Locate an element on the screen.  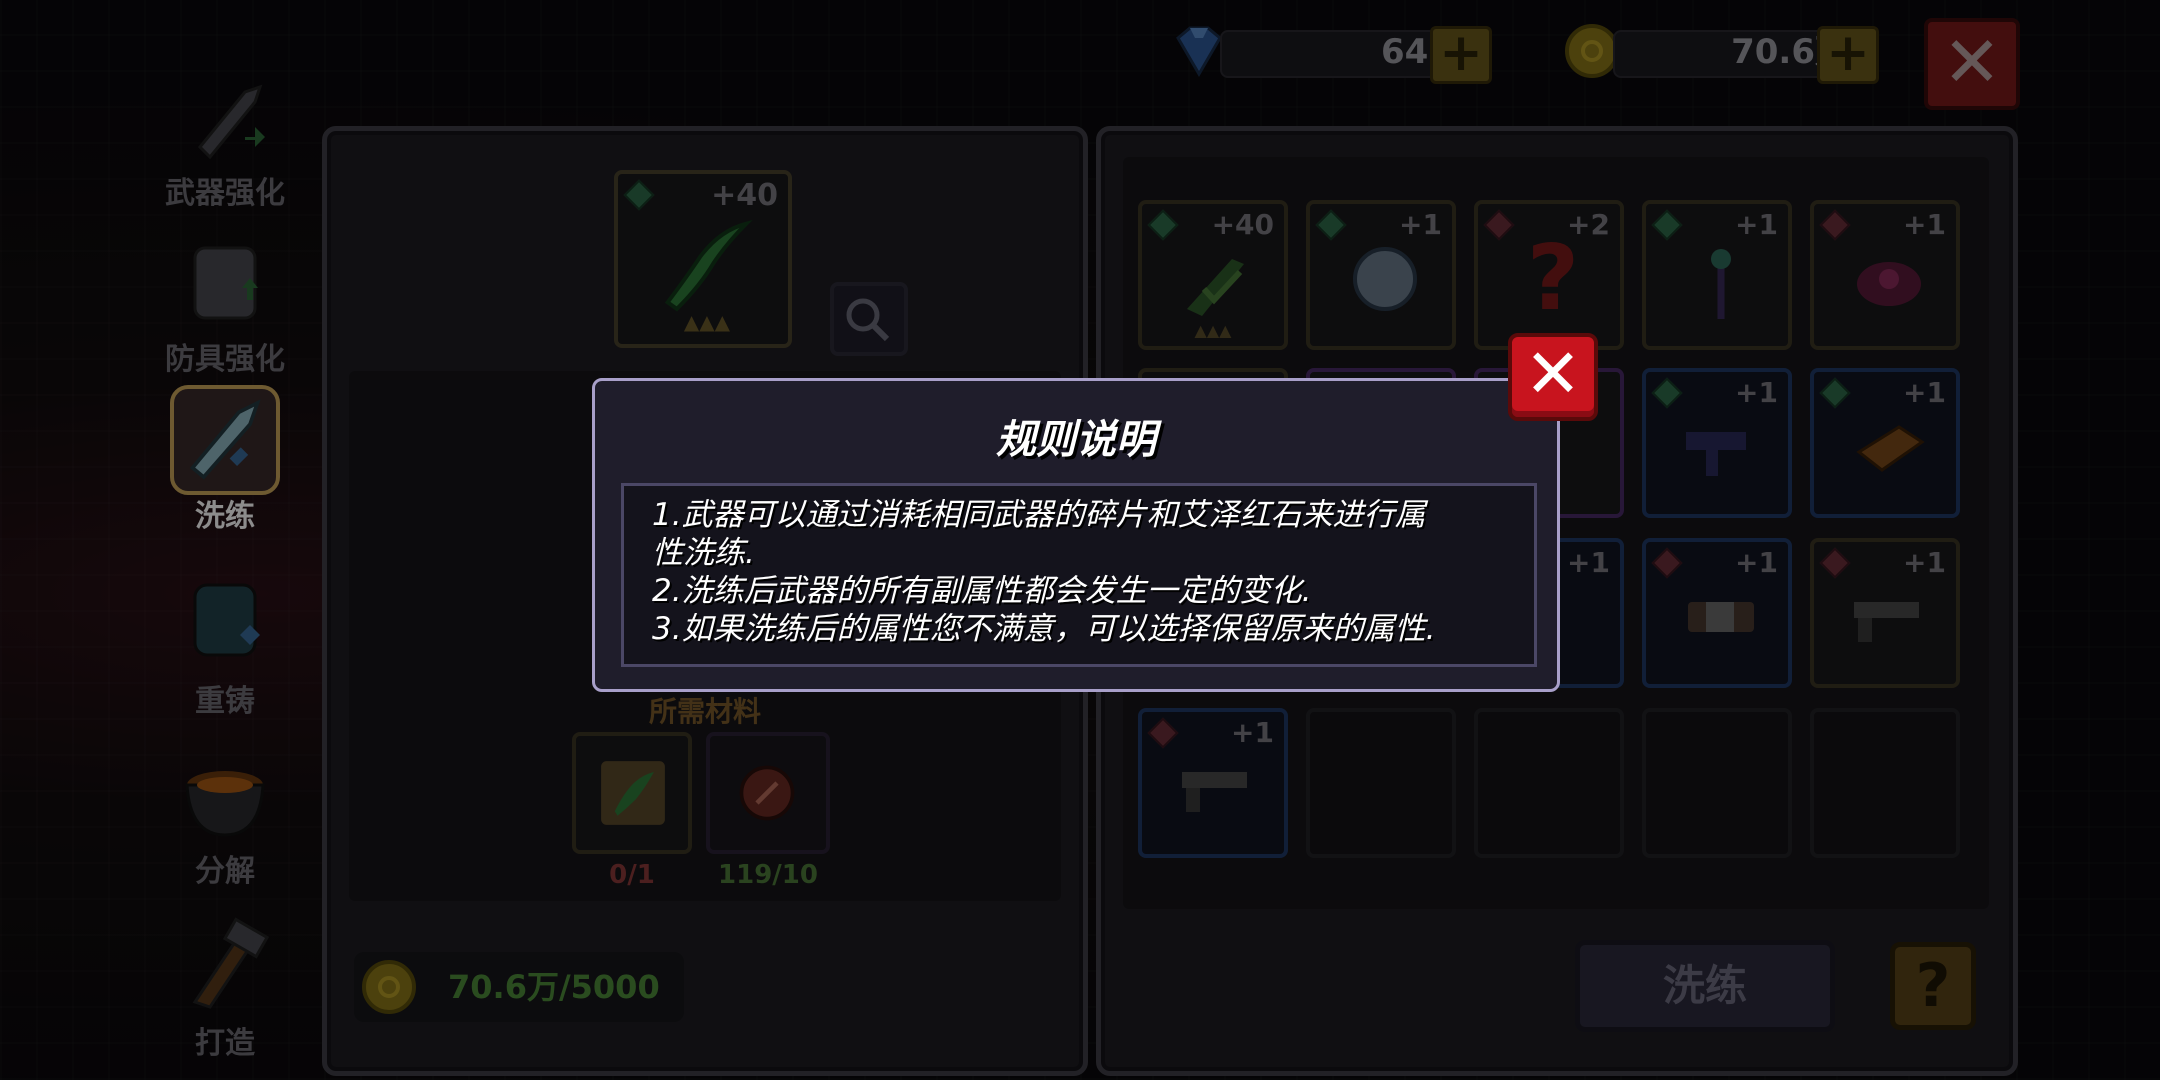
rule-line: 性洗练. is located at coordinates (703, 553).